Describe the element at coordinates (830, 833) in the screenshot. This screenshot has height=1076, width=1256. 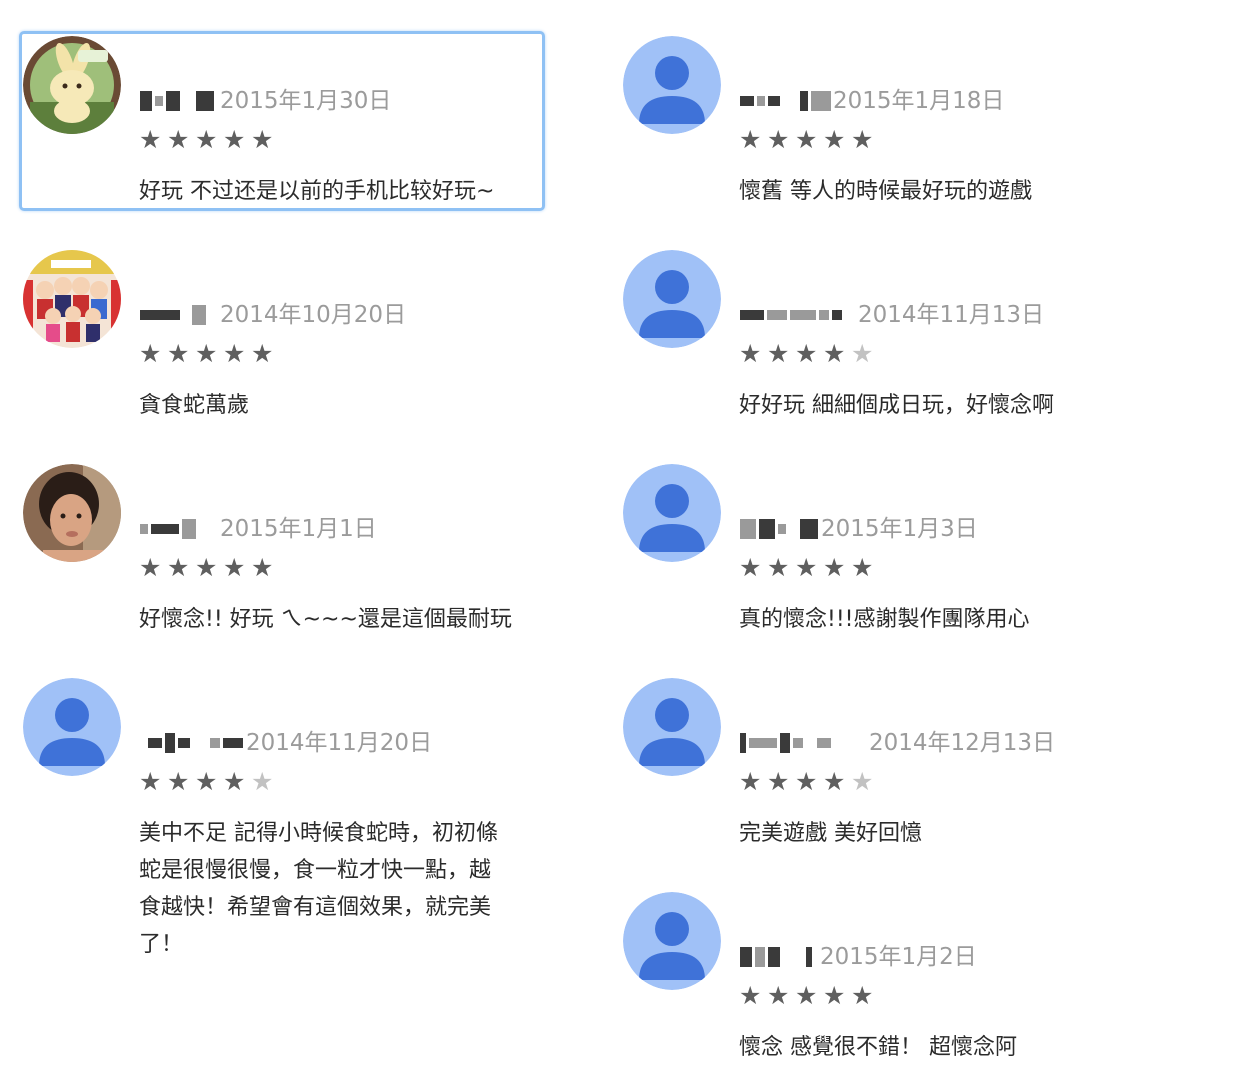
I see `review-text: 完美遊戲 美好回憶` at that location.